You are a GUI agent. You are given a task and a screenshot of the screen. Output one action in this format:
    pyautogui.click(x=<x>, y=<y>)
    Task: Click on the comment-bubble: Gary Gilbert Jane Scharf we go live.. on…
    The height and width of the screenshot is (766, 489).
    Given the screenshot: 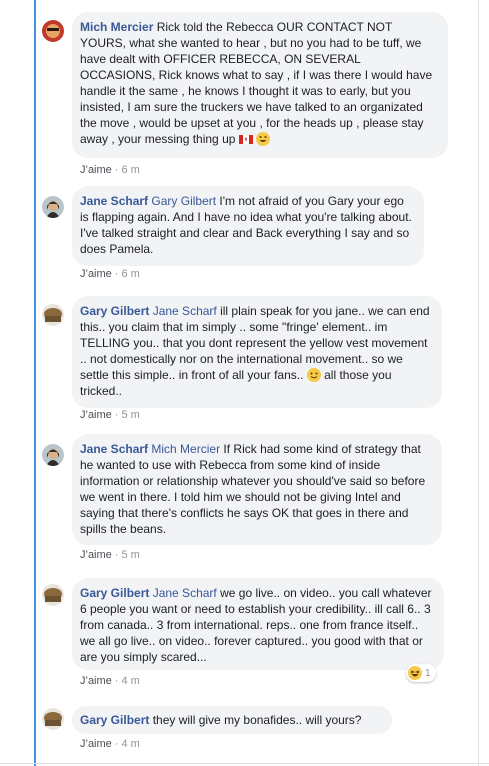 What is the action you would take?
    pyautogui.click(x=258, y=624)
    